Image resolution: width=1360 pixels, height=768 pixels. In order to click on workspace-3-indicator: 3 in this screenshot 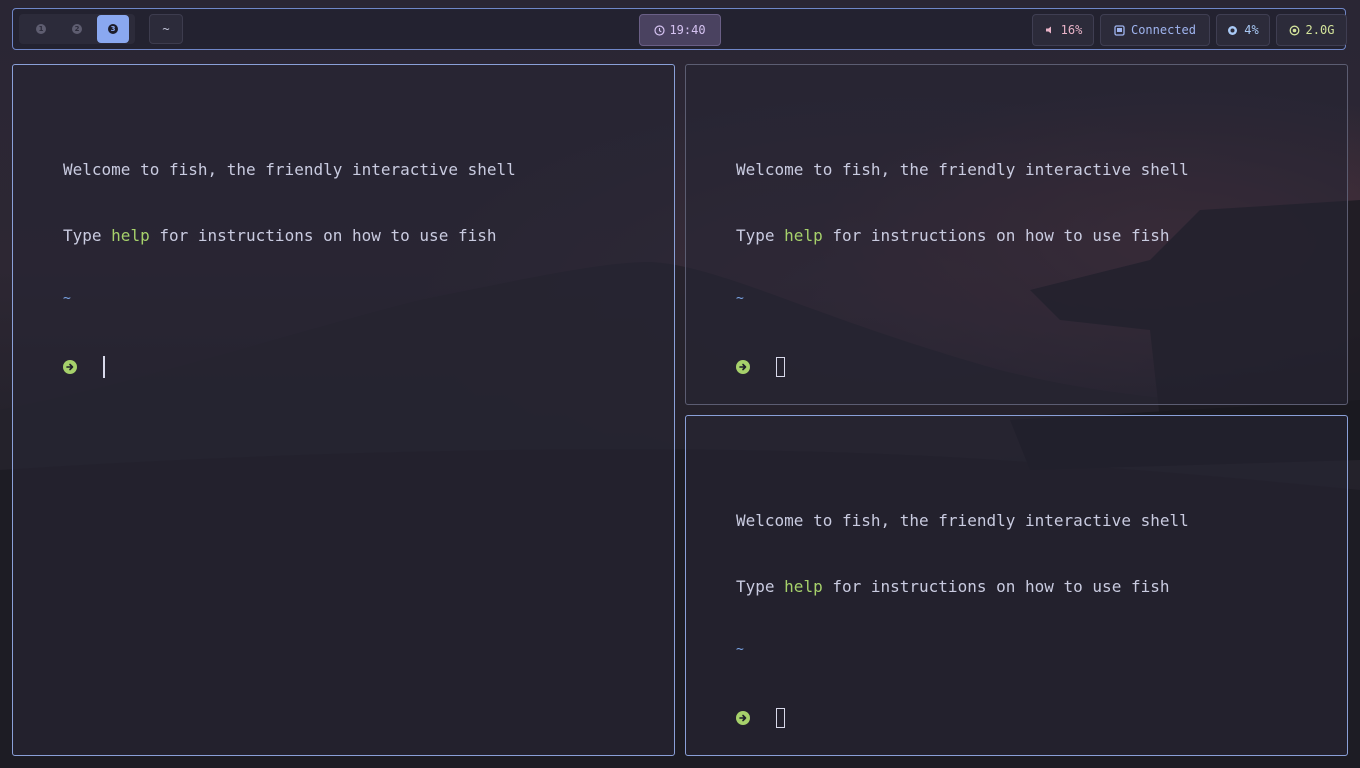, I will do `click(113, 29)`.